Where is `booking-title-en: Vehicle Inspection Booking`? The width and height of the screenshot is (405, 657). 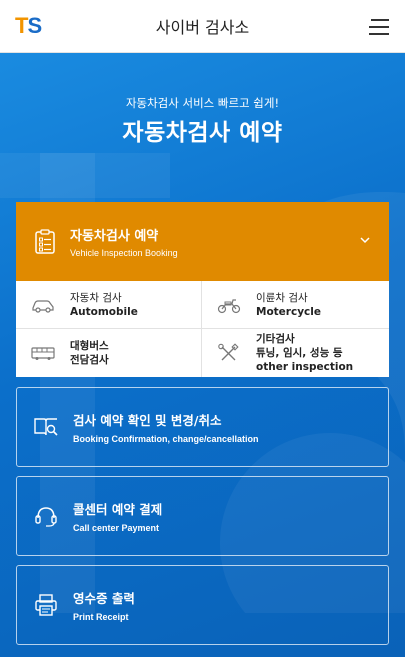
booking-title-en: Vehicle Inspection Booking is located at coordinates (124, 253).